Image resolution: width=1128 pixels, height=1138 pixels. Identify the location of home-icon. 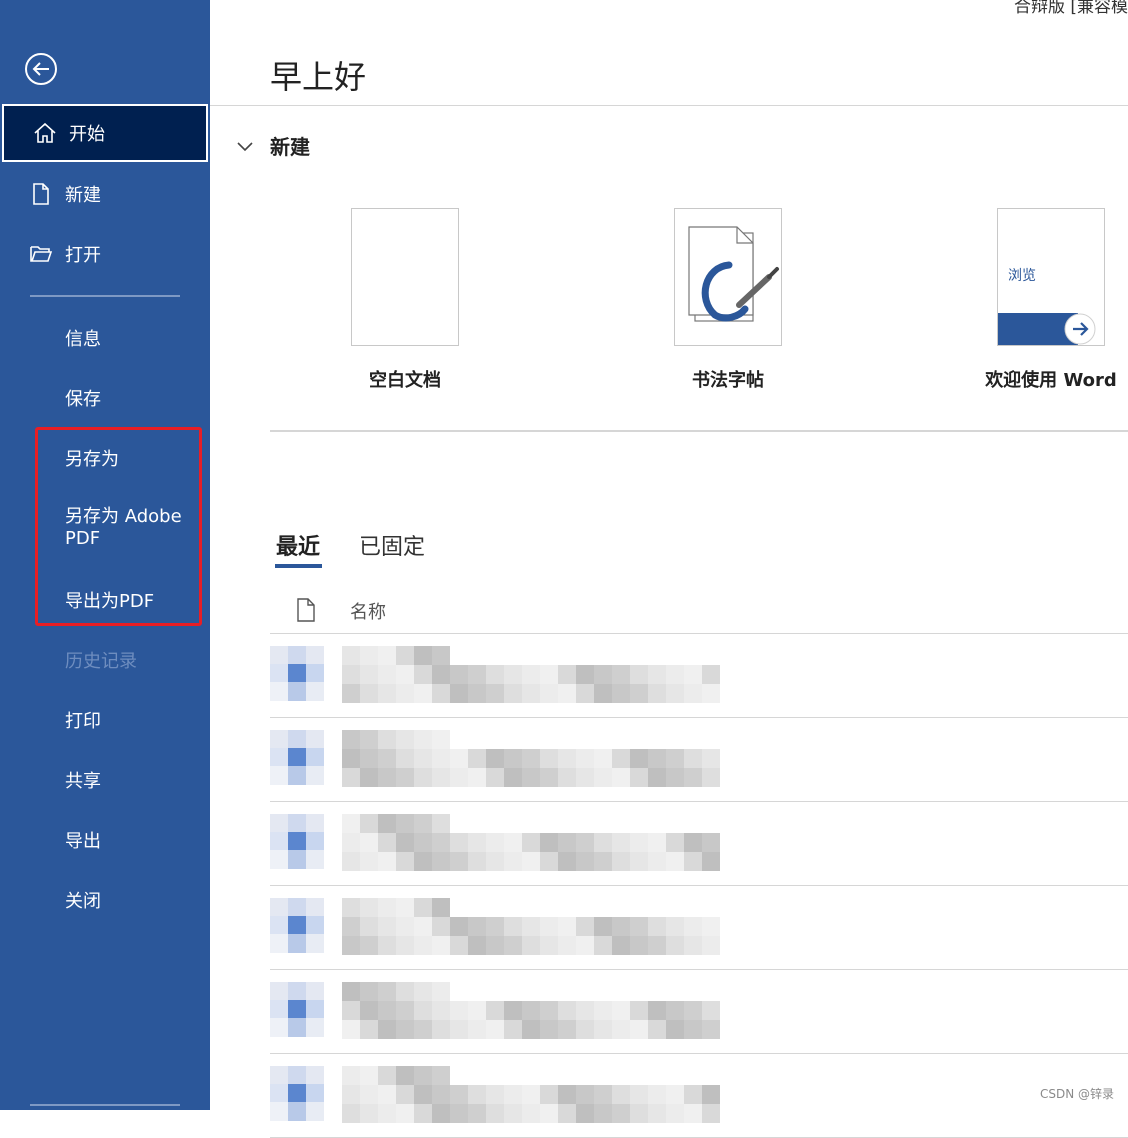
(45, 133).